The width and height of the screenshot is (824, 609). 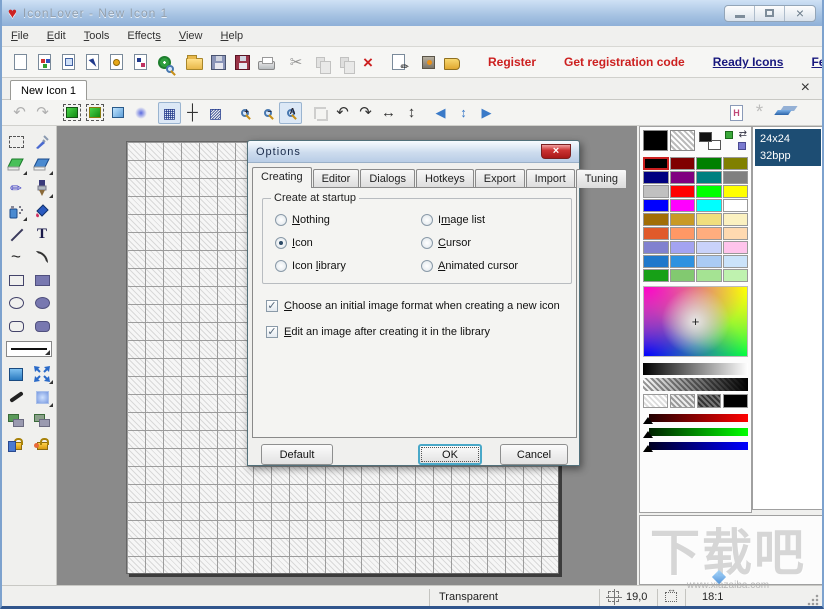 I want to click on menu-file: File, so click(x=20, y=36).